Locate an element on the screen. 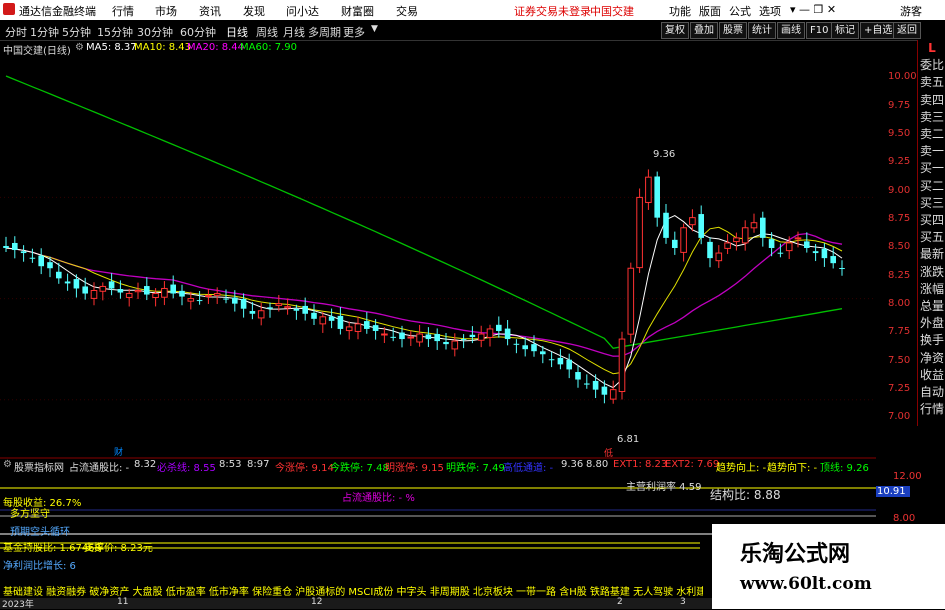 This screenshot has height=610, width=945. sidebar-change: 涨跌 is located at coordinates (932, 272).